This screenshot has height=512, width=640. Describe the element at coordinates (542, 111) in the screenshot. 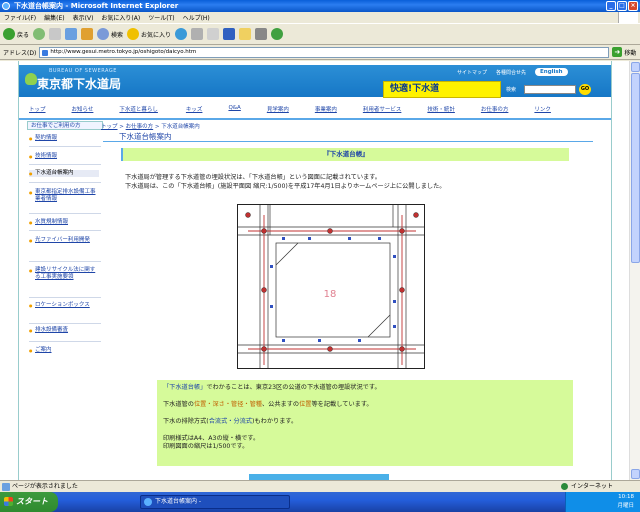

I see `nav-links: リンク` at that location.